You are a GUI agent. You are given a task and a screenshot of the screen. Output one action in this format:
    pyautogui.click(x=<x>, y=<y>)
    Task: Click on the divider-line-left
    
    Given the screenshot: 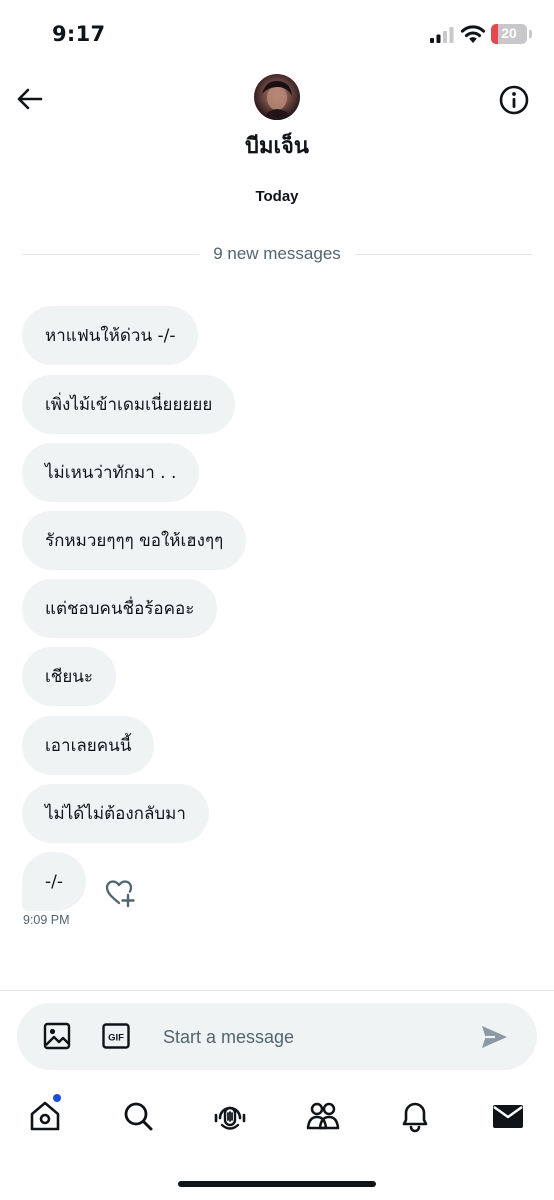 What is the action you would take?
    pyautogui.click(x=111, y=254)
    